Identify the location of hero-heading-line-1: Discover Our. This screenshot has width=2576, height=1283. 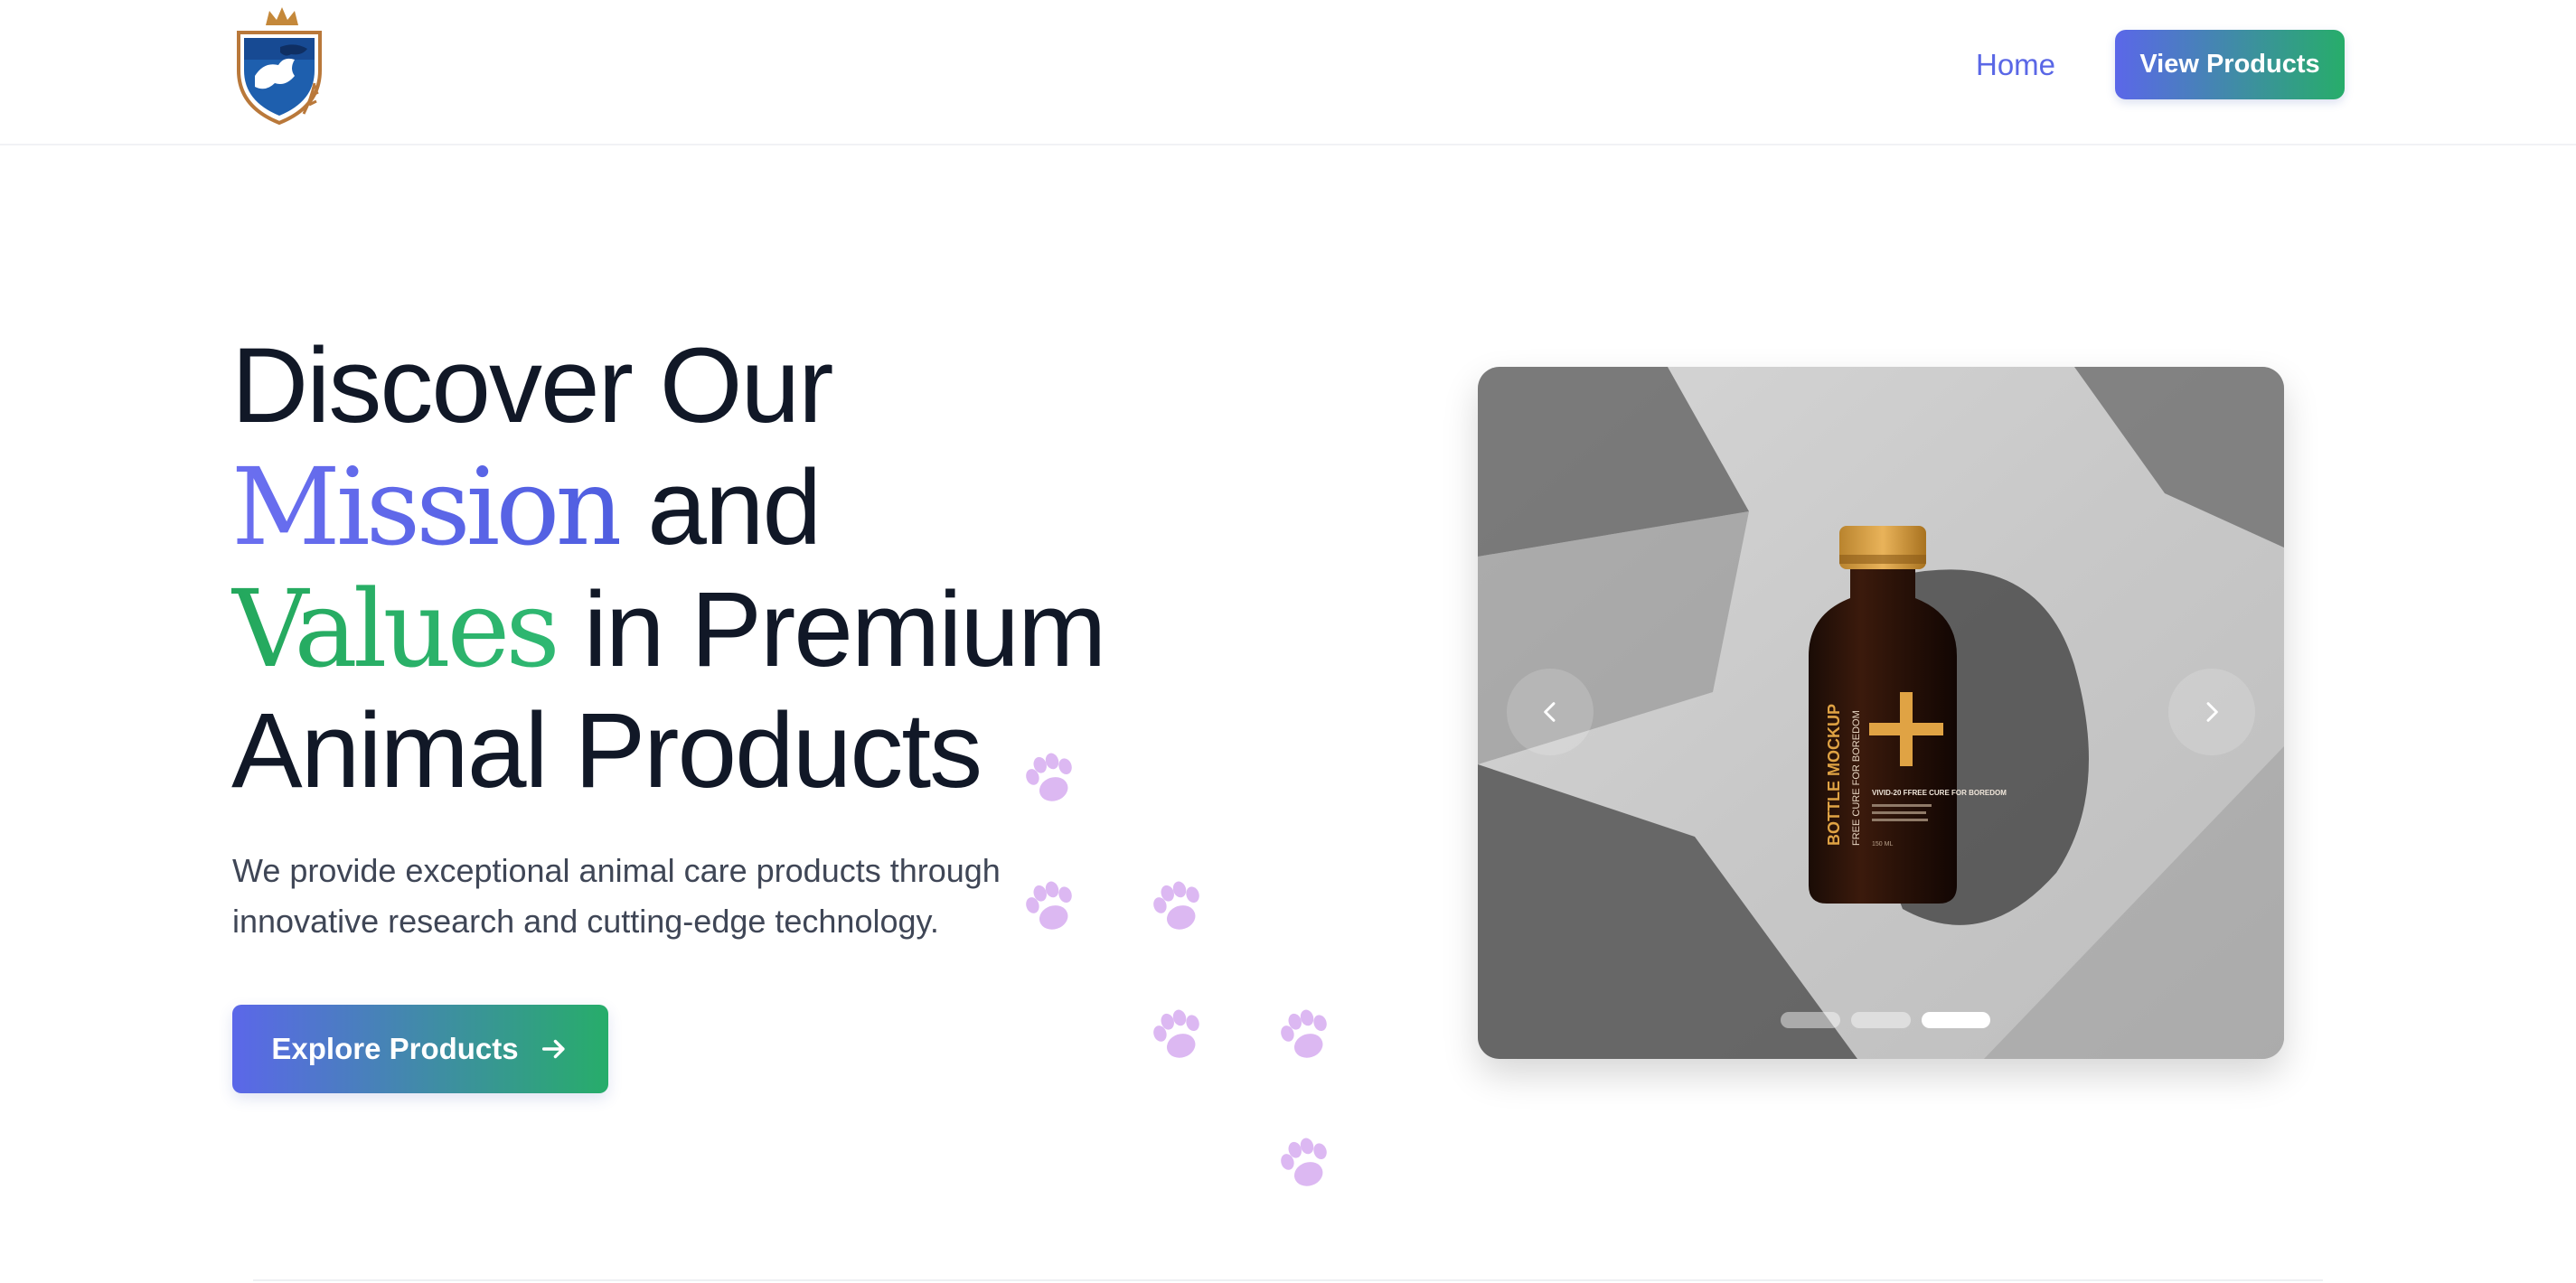
(532, 385).